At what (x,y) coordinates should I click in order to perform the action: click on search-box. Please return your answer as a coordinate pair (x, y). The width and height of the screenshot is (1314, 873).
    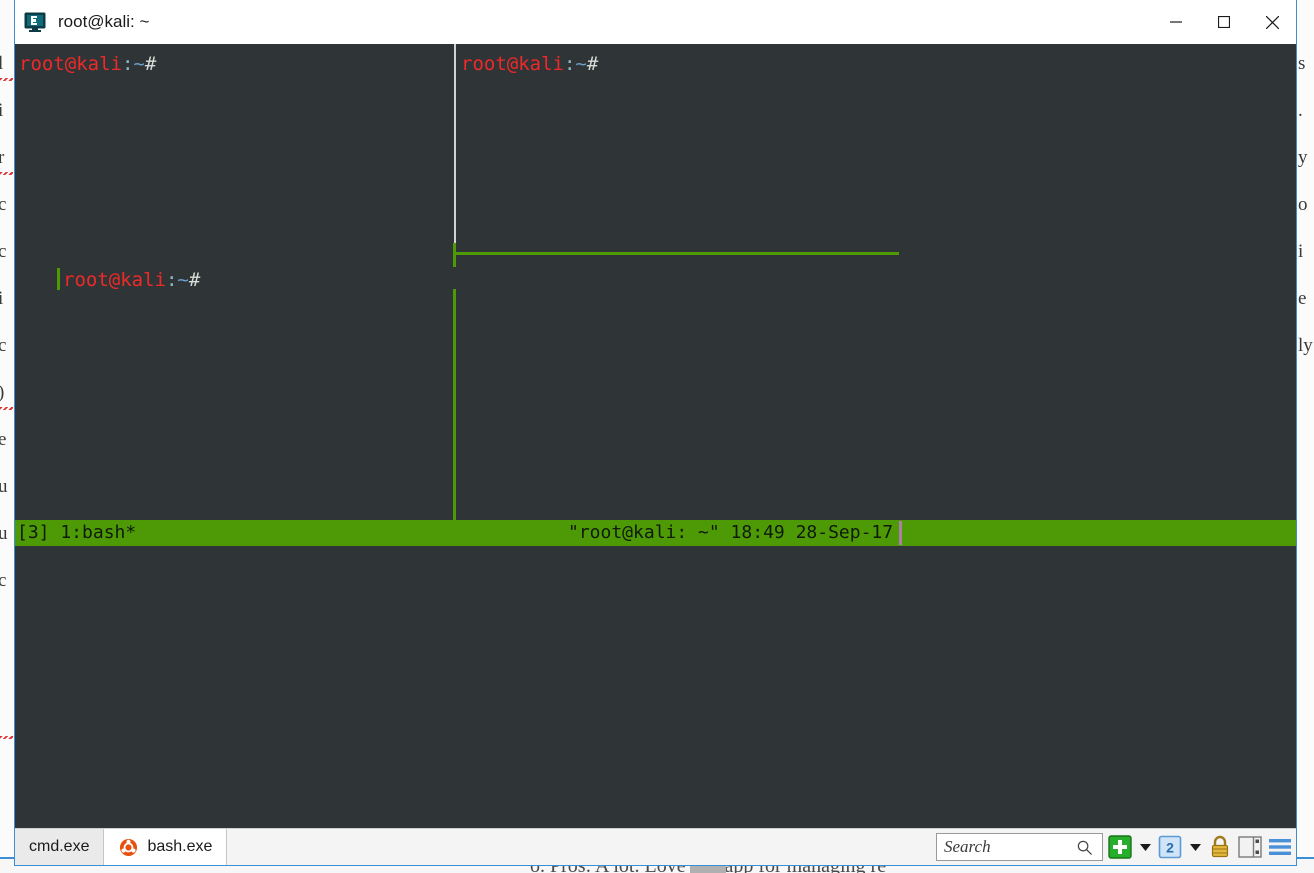
    Looking at the image, I should click on (1019, 847).